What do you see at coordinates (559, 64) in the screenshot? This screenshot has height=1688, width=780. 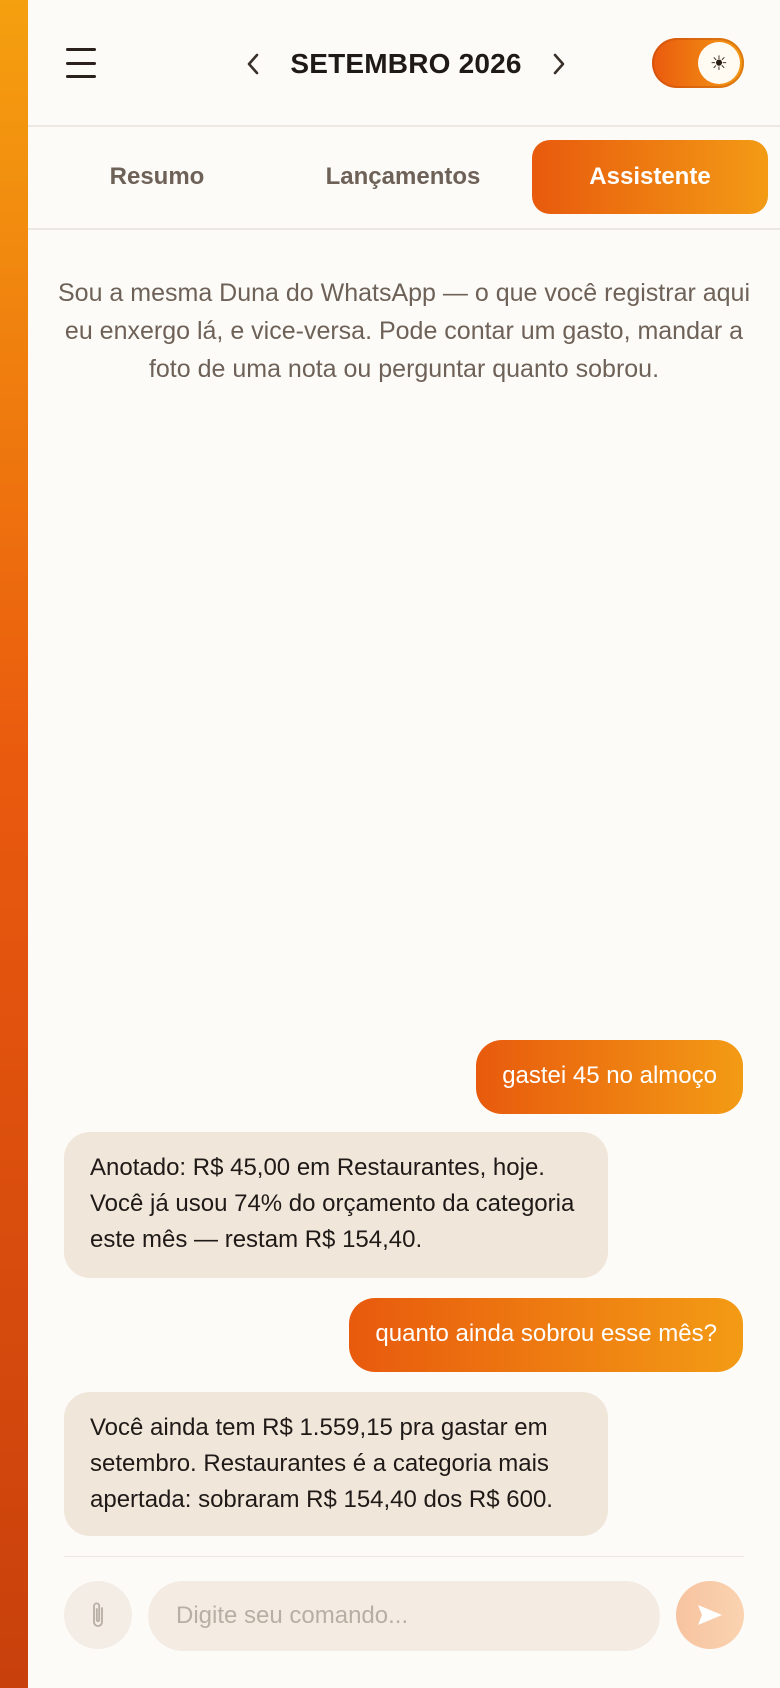 I see `chevron-right-icon` at bounding box center [559, 64].